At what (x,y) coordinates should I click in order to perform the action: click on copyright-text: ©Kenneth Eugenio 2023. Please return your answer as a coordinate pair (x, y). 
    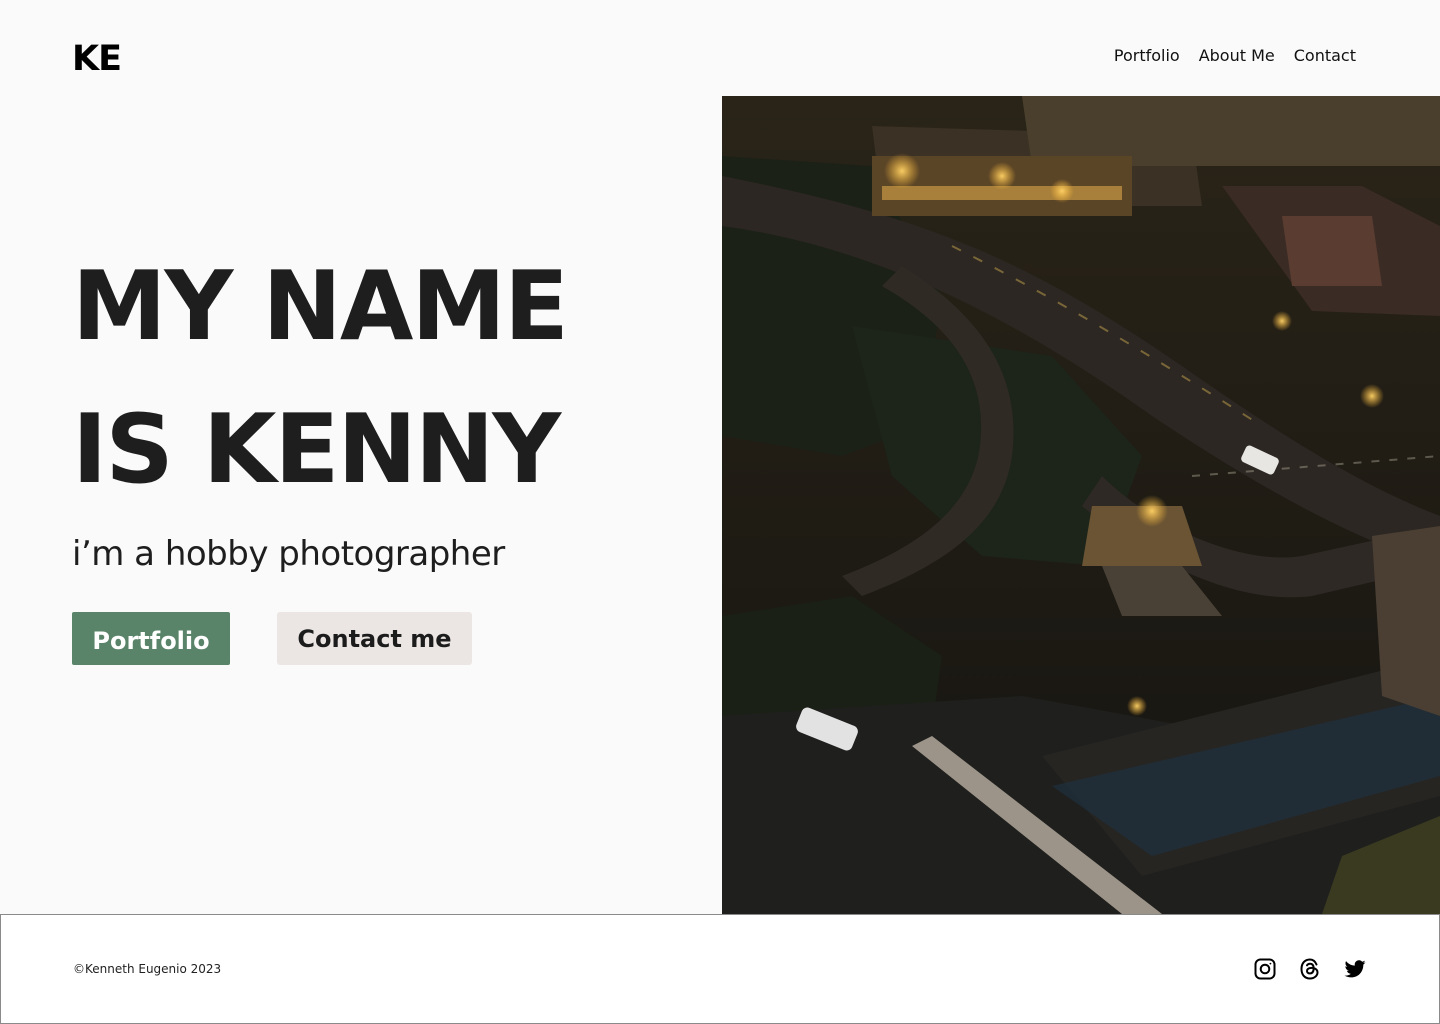
    Looking at the image, I should click on (147, 969).